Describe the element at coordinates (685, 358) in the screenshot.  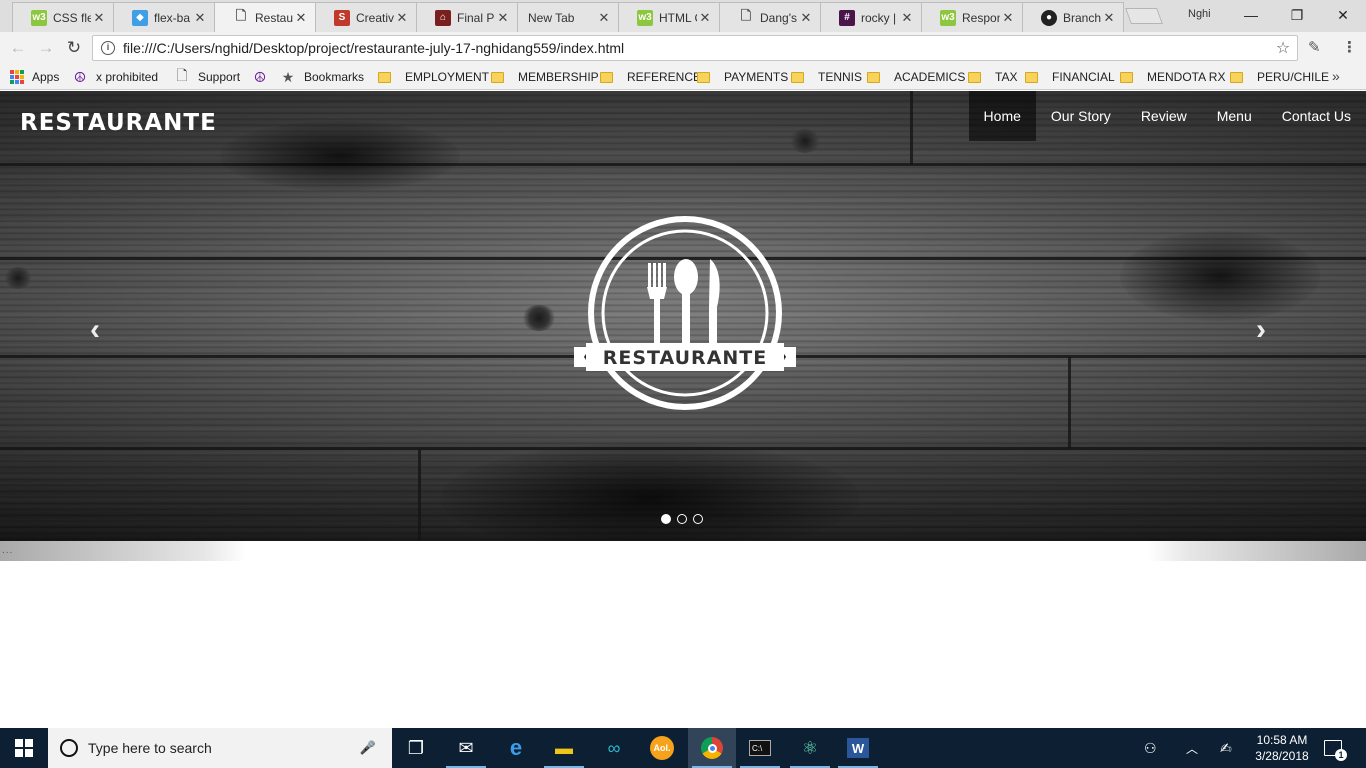
I see `emblem-text: RESTAURANTE` at that location.